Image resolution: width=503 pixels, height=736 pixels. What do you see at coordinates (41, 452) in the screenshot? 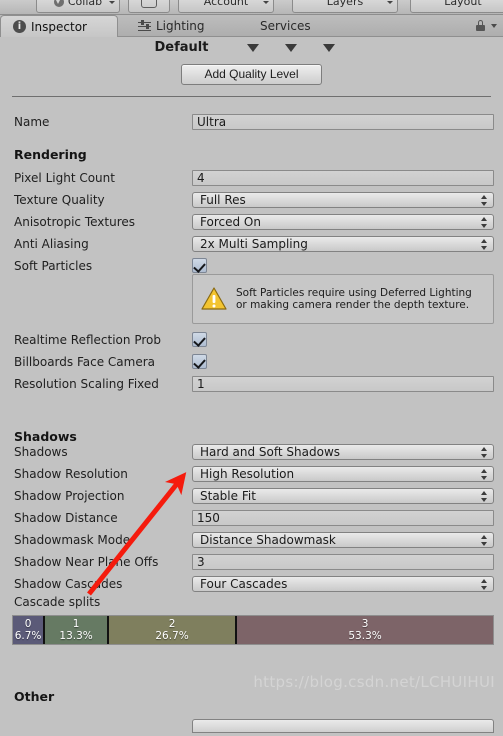
I see `row-label: Shadows` at bounding box center [41, 452].